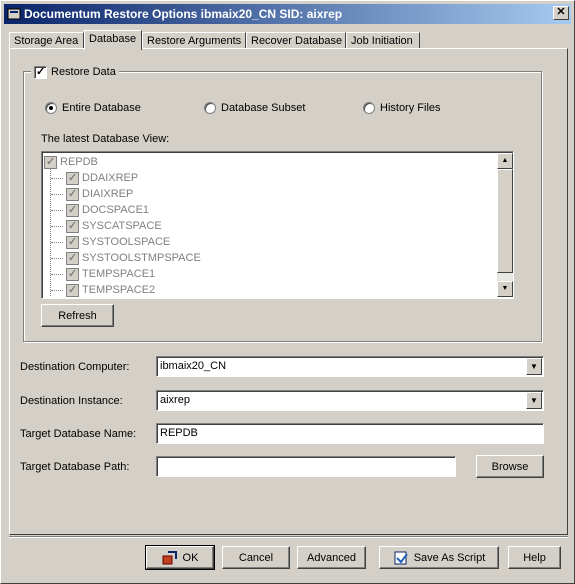  What do you see at coordinates (350, 433) in the screenshot?
I see `target-name-field: REPDB` at bounding box center [350, 433].